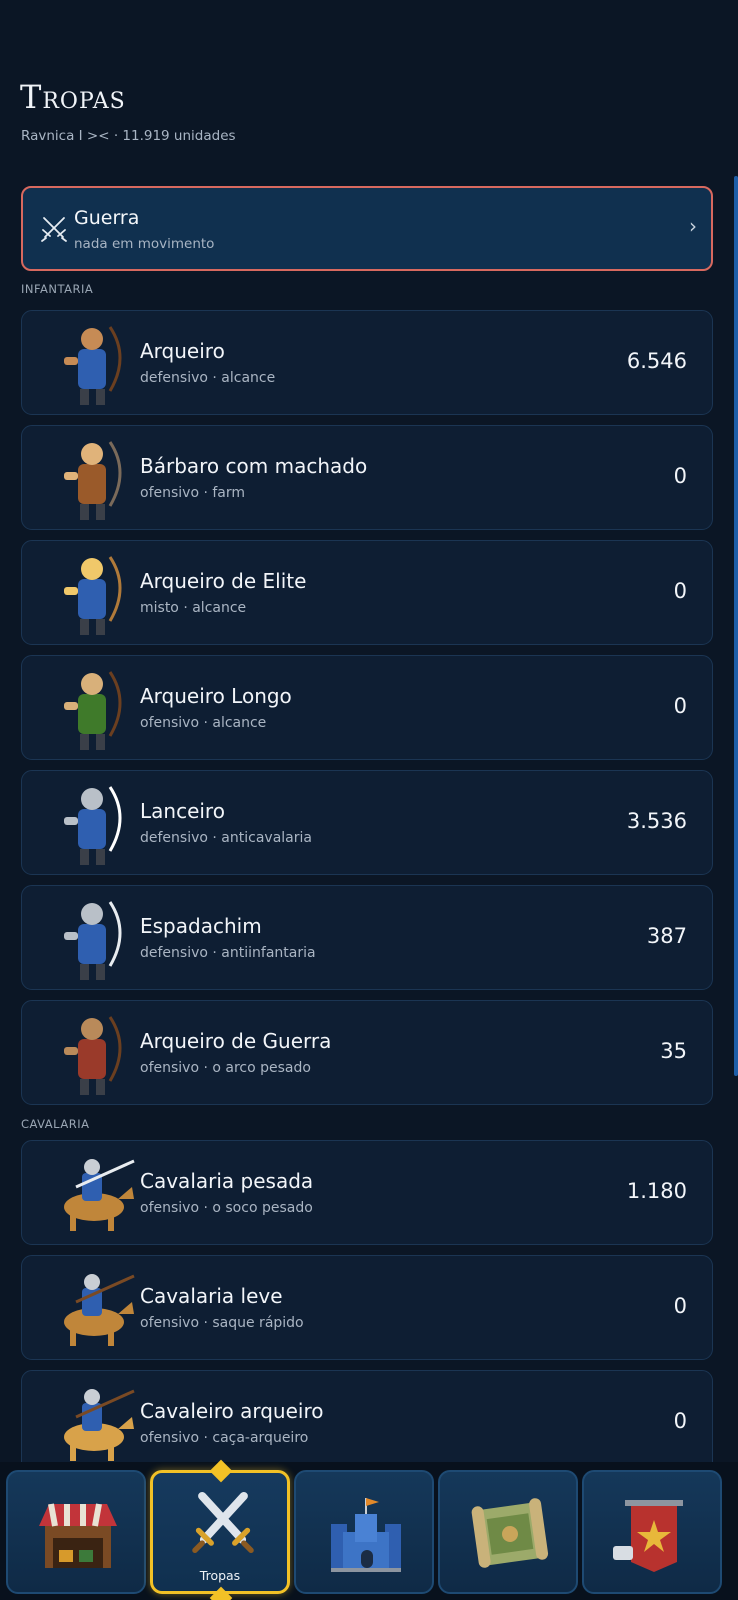 Image resolution: width=738 pixels, height=1600 pixels. Describe the element at coordinates (128, 136) in the screenshot. I see `page-subtitle: Ravnica I >< · 11.919 unidades` at that location.